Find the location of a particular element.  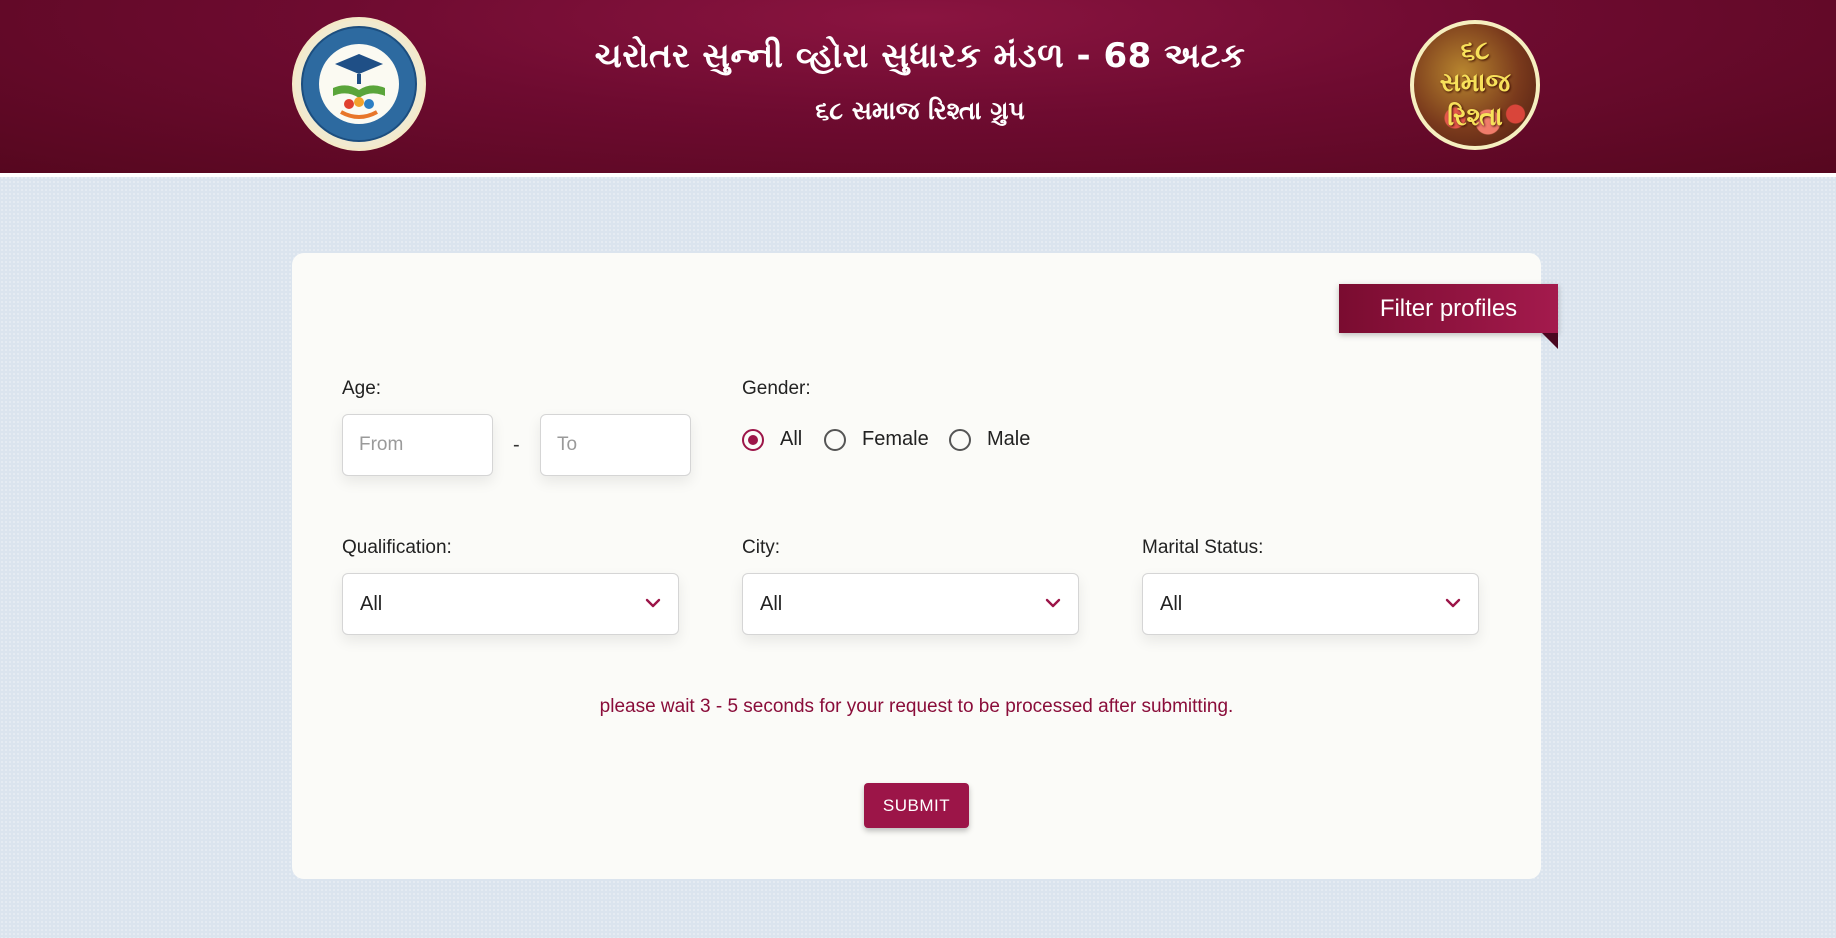

gender-radio-all: All is located at coordinates (772, 439).